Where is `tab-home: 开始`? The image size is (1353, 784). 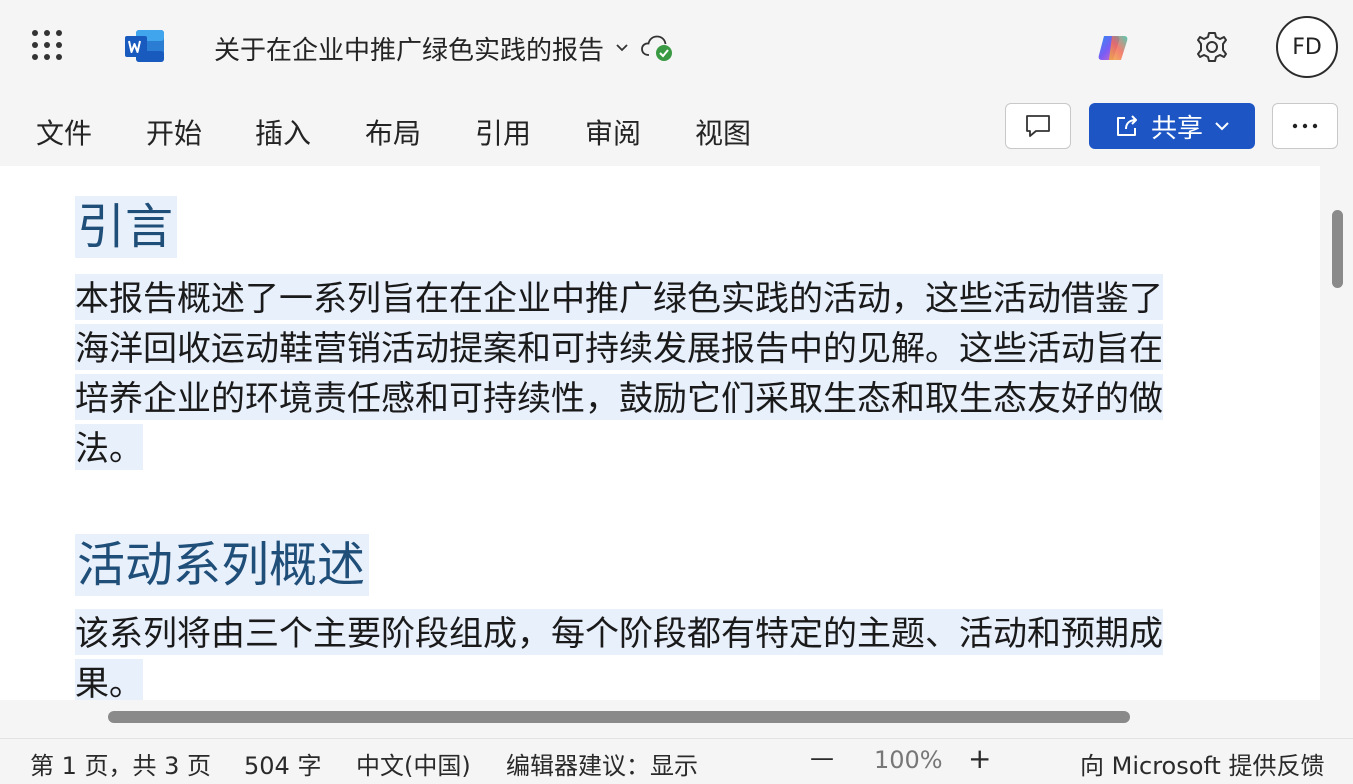
tab-home: 开始 is located at coordinates (174, 132).